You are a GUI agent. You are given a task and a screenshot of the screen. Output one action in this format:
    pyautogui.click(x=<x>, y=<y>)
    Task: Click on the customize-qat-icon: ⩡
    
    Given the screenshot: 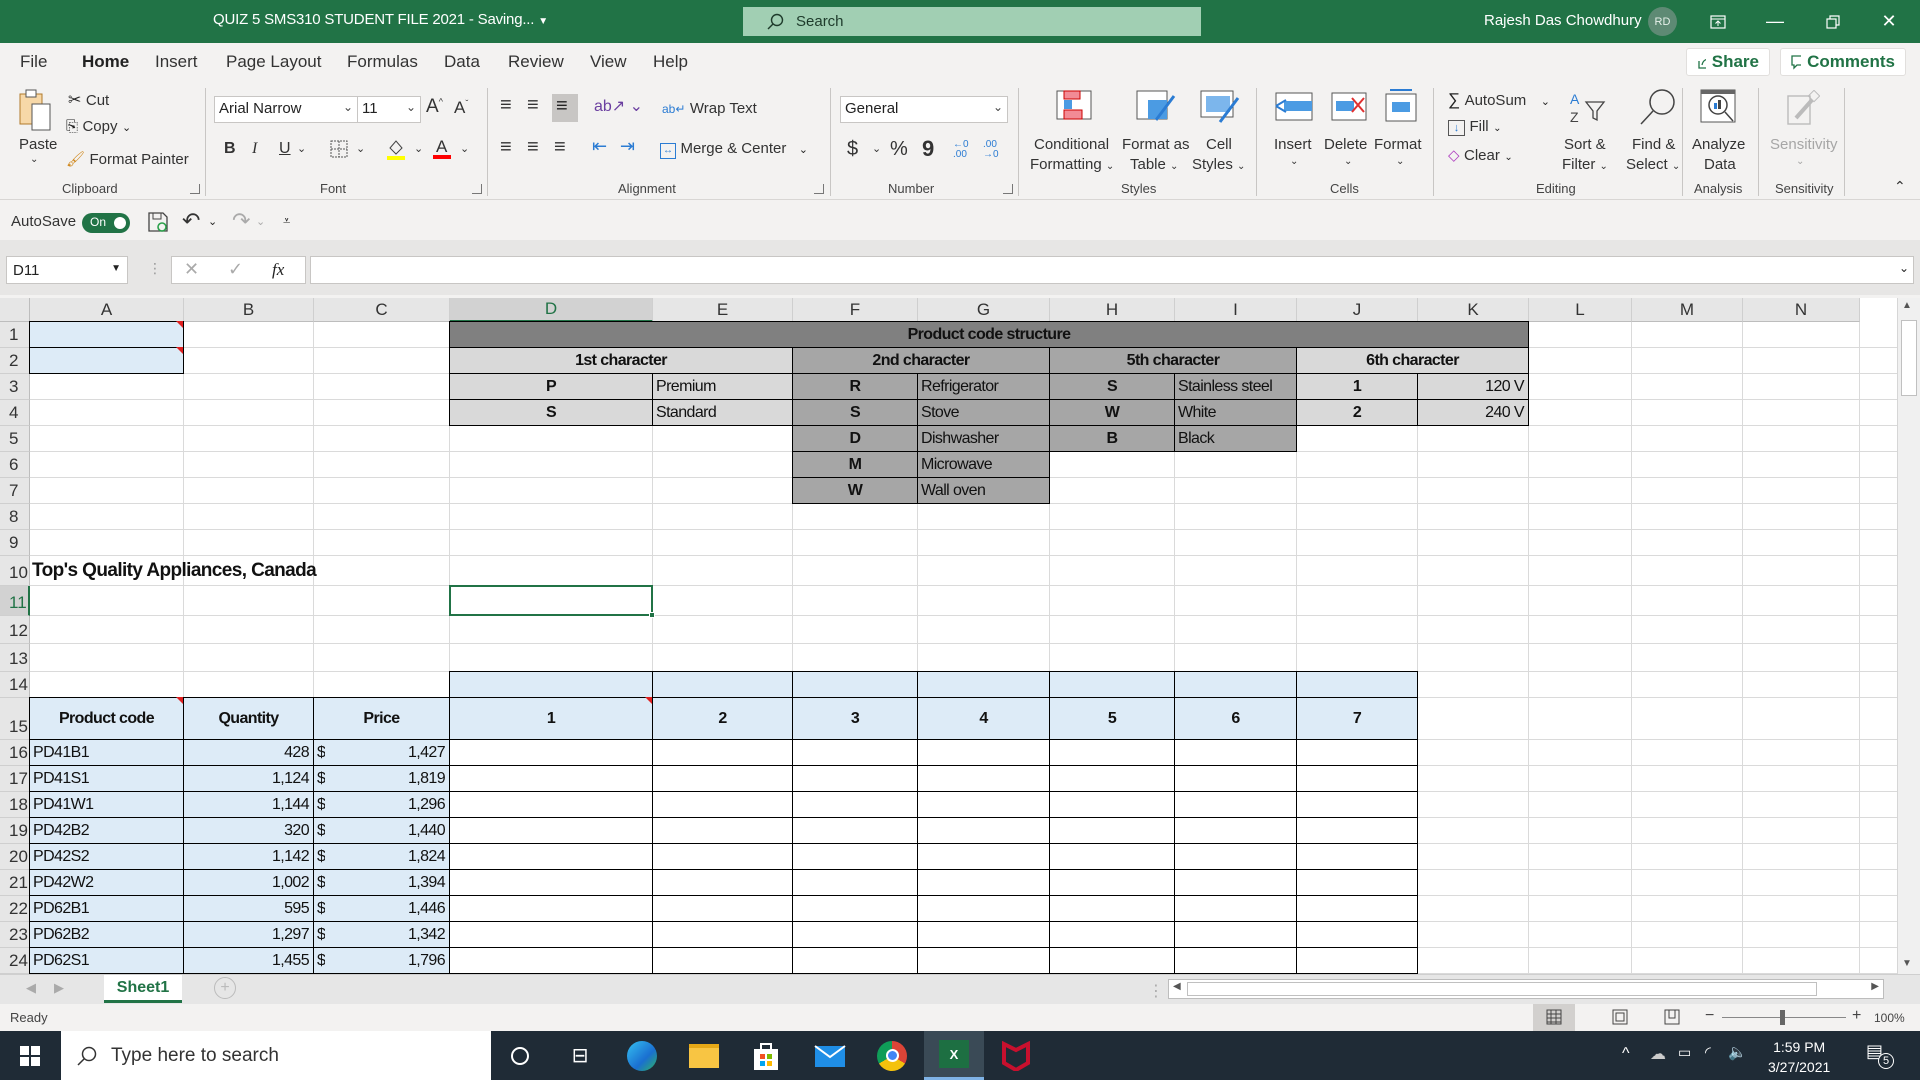 What is the action you would take?
    pyautogui.click(x=286, y=221)
    